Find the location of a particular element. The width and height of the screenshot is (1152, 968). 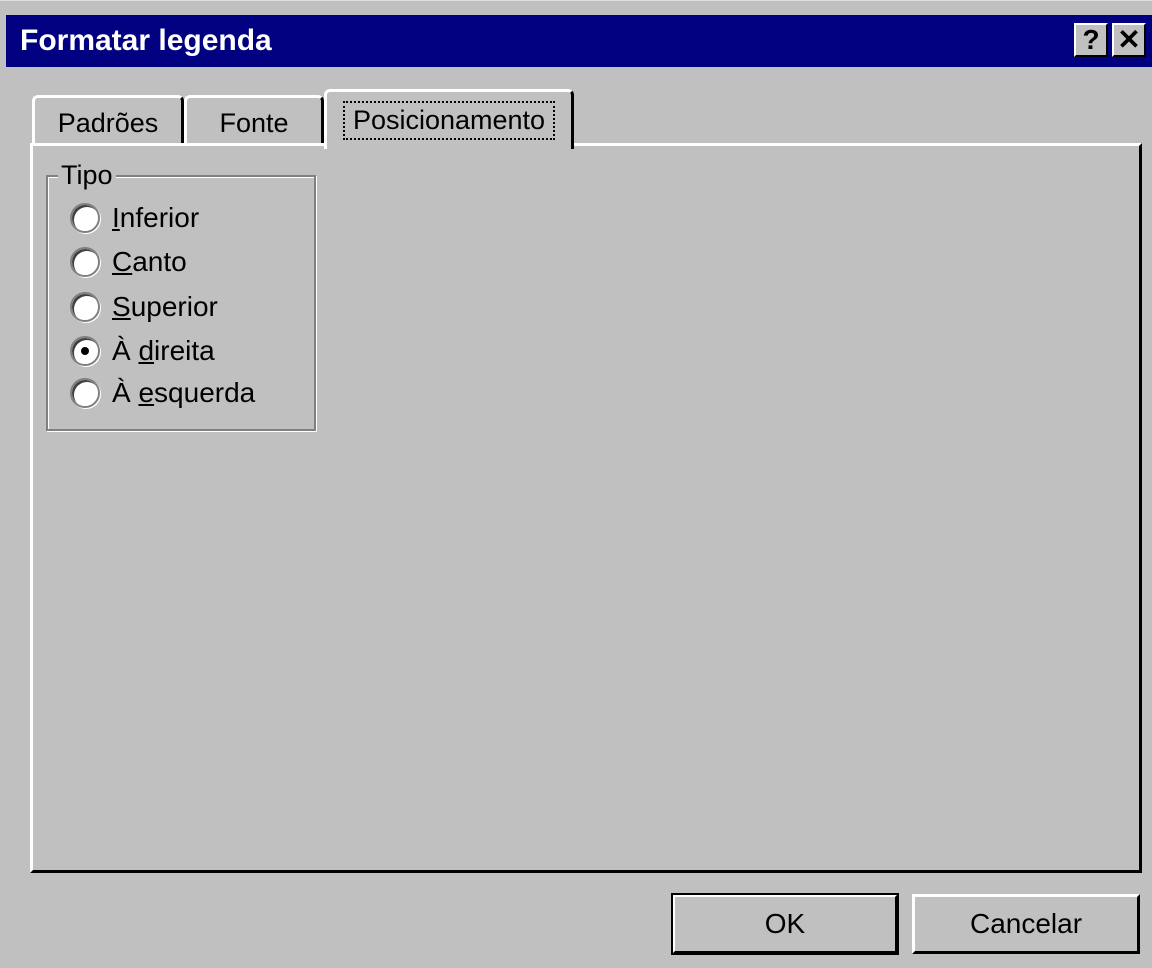

help-icon: ? is located at coordinates (1091, 39).